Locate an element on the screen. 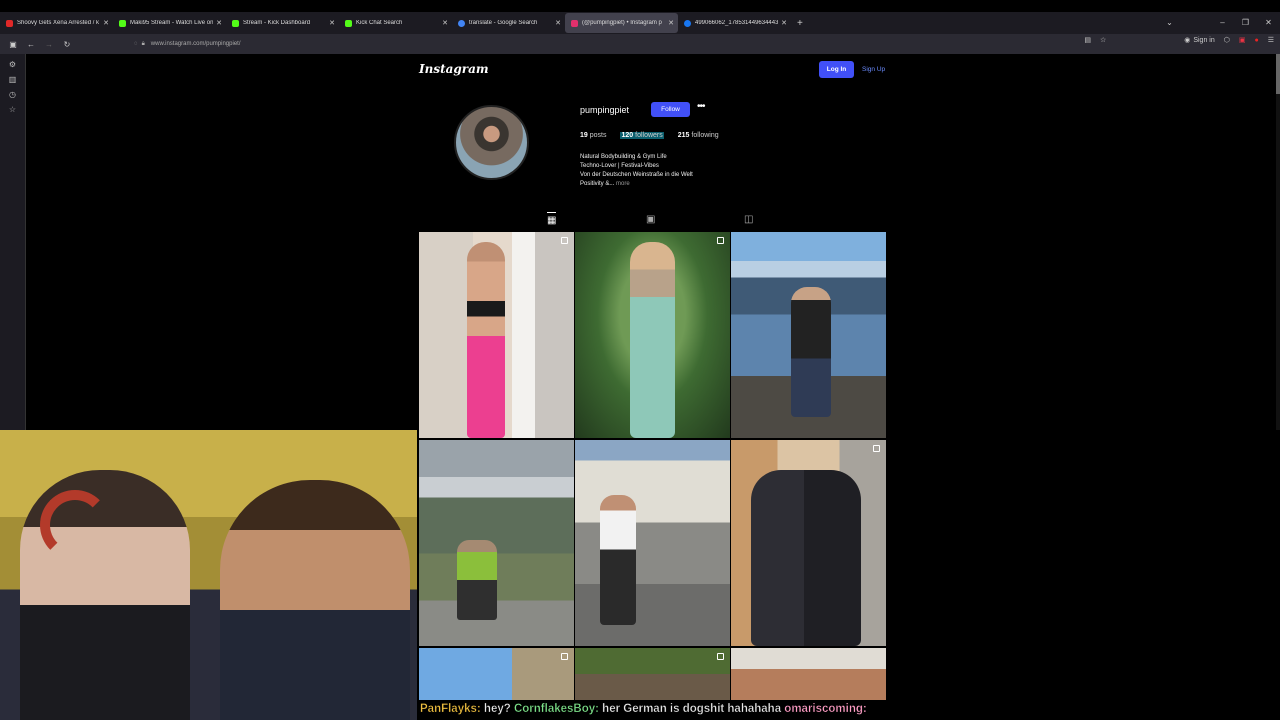  login-button: Log In is located at coordinates (836, 69).